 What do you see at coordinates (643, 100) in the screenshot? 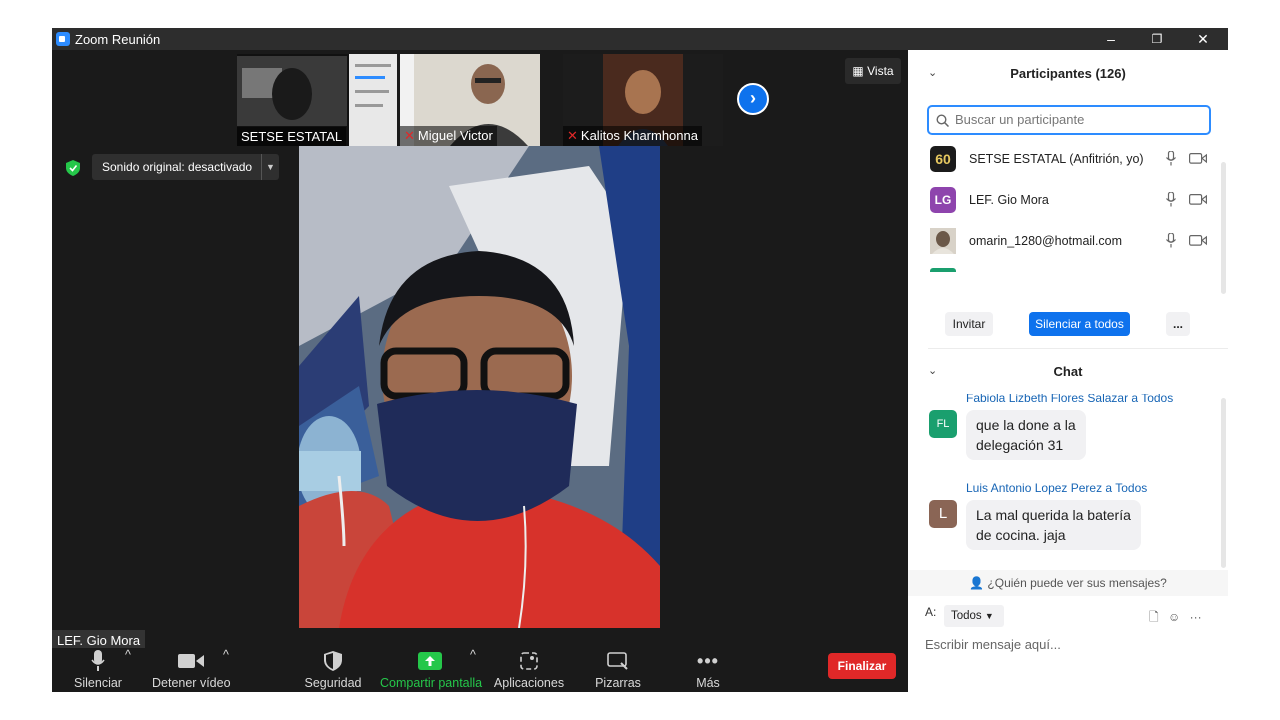
I see `participant-tile: ✕ Kalitos Kharmhonna` at bounding box center [643, 100].